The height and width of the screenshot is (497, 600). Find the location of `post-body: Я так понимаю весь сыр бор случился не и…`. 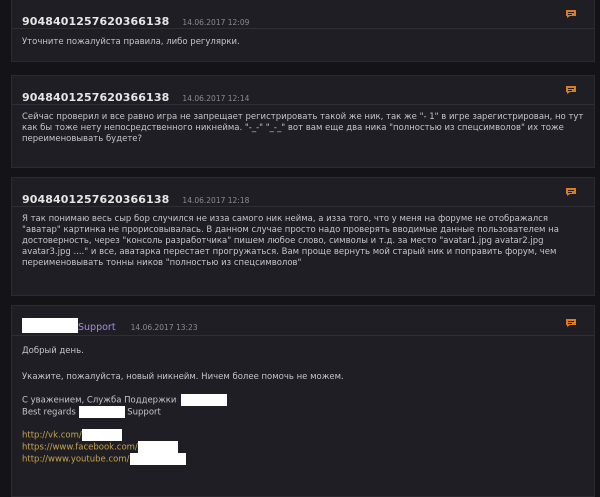

post-body: Я так понимаю весь сыр бор случился не и… is located at coordinates (290, 241).